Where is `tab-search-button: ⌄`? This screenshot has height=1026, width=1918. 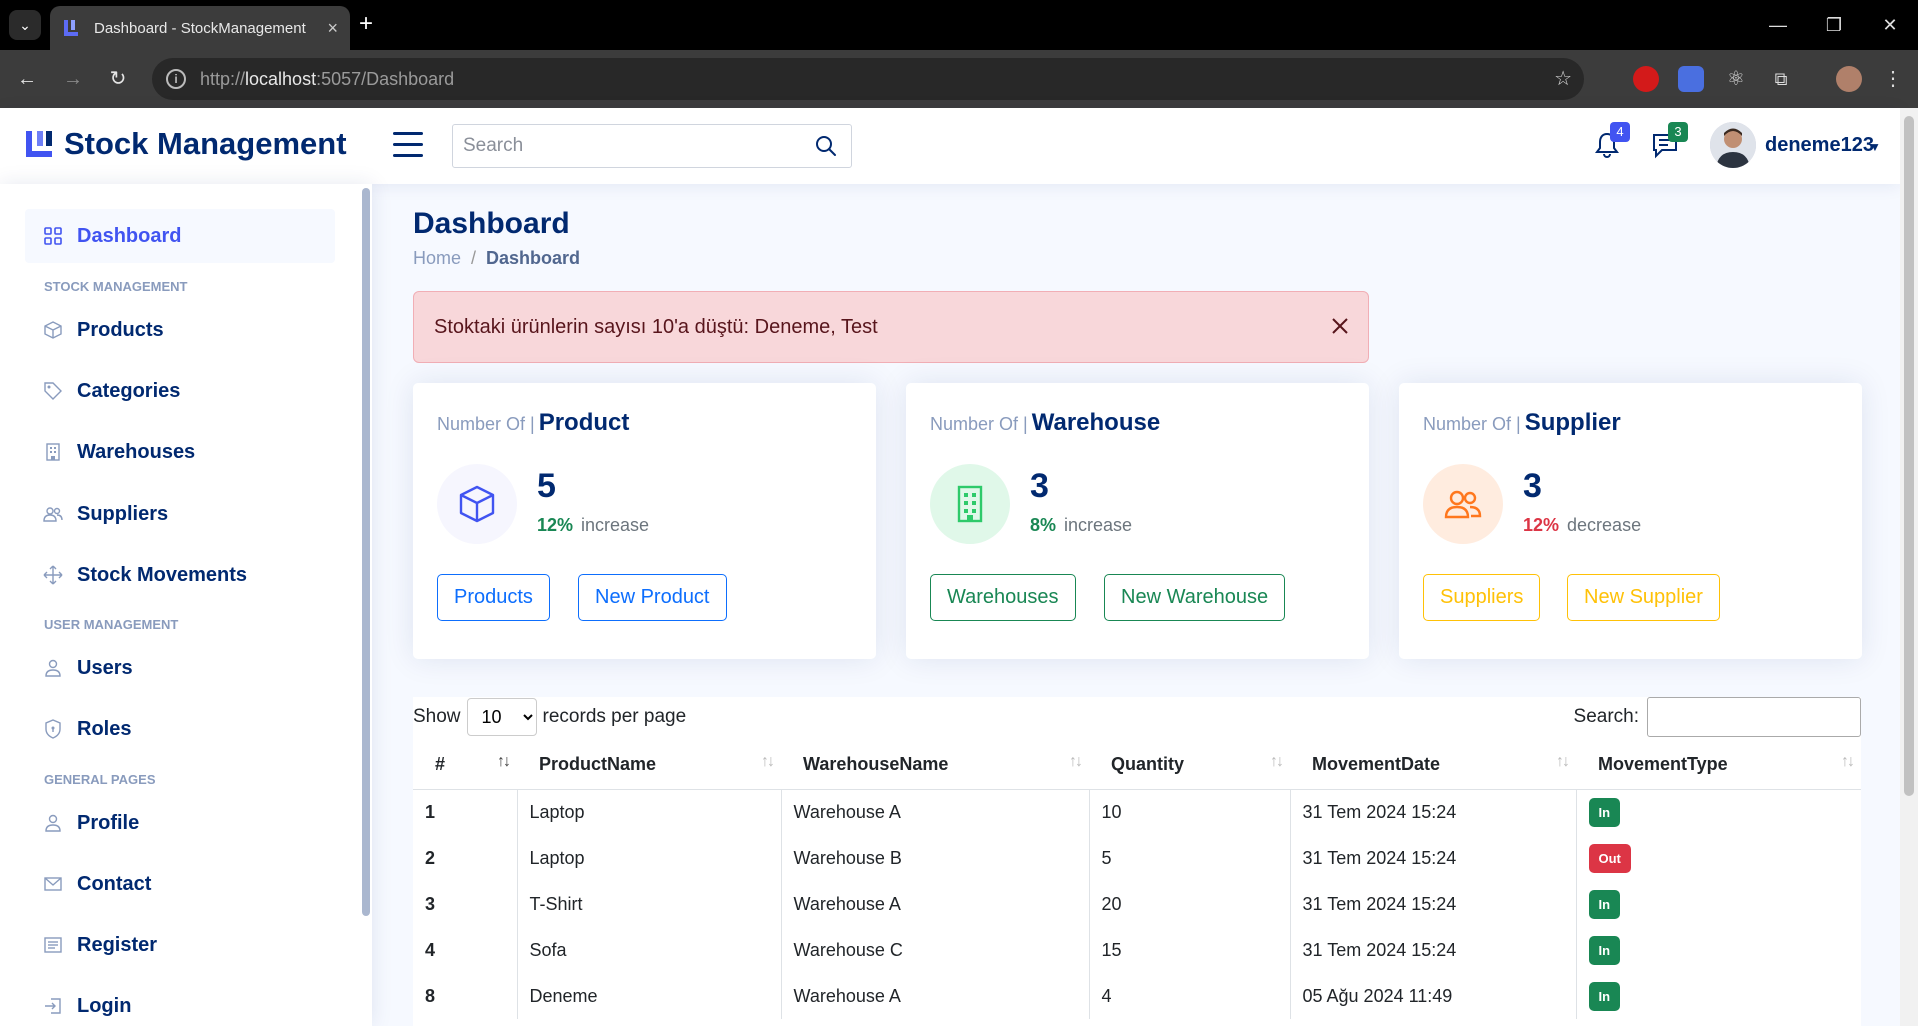
tab-search-button: ⌄ is located at coordinates (25, 25).